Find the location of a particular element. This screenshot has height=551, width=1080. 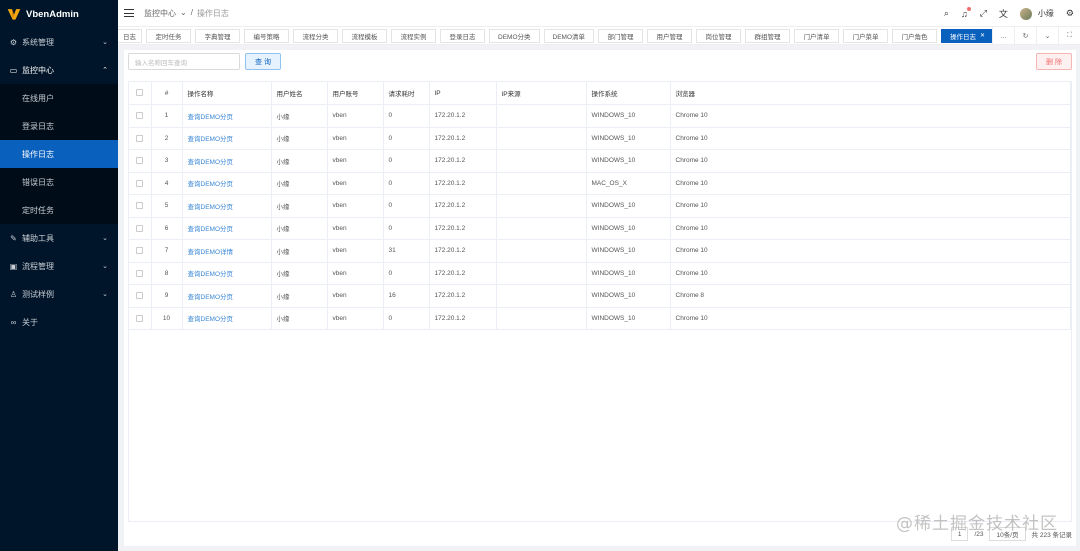

sidebar-item-online-users: 在线用户 is located at coordinates (59, 98).